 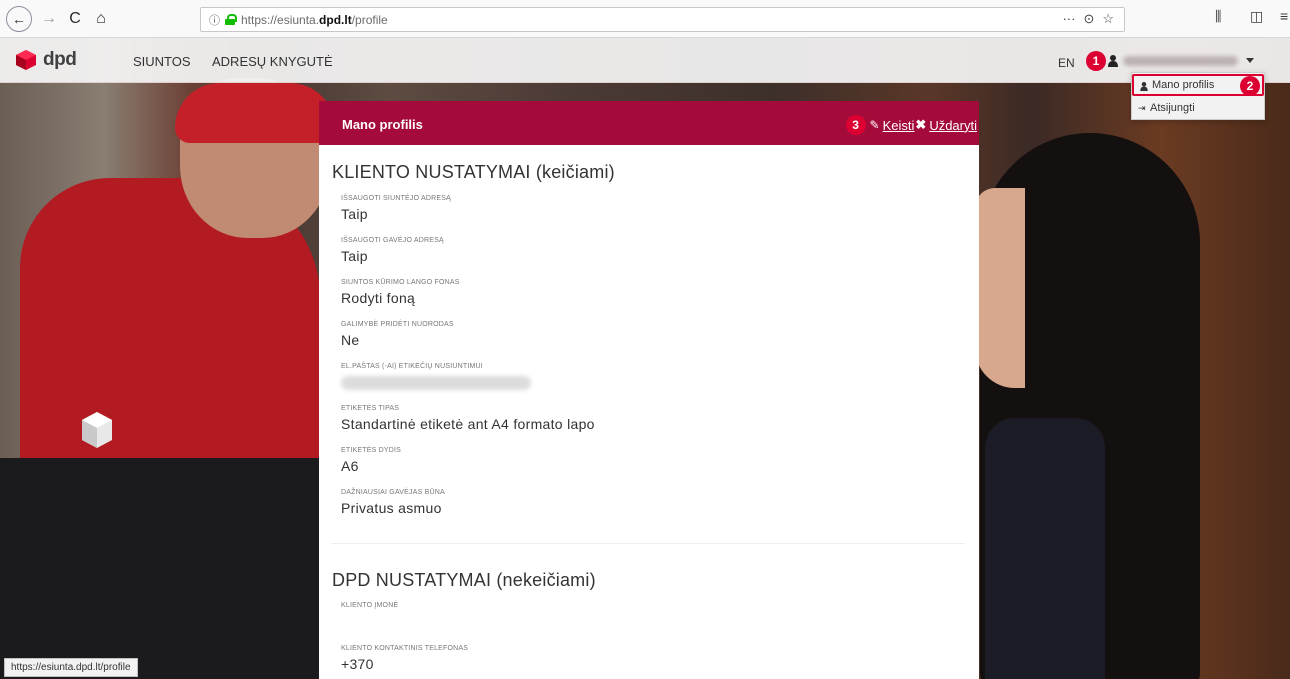 What do you see at coordinates (255, 113) in the screenshot?
I see `courier-cap` at bounding box center [255, 113].